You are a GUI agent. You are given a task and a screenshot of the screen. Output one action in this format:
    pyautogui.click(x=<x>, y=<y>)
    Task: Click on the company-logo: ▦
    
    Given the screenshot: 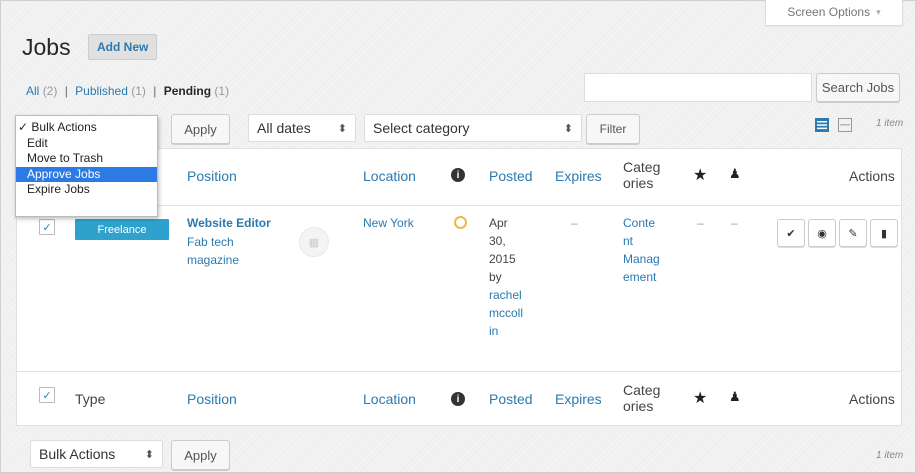 What is the action you would take?
    pyautogui.click(x=314, y=242)
    